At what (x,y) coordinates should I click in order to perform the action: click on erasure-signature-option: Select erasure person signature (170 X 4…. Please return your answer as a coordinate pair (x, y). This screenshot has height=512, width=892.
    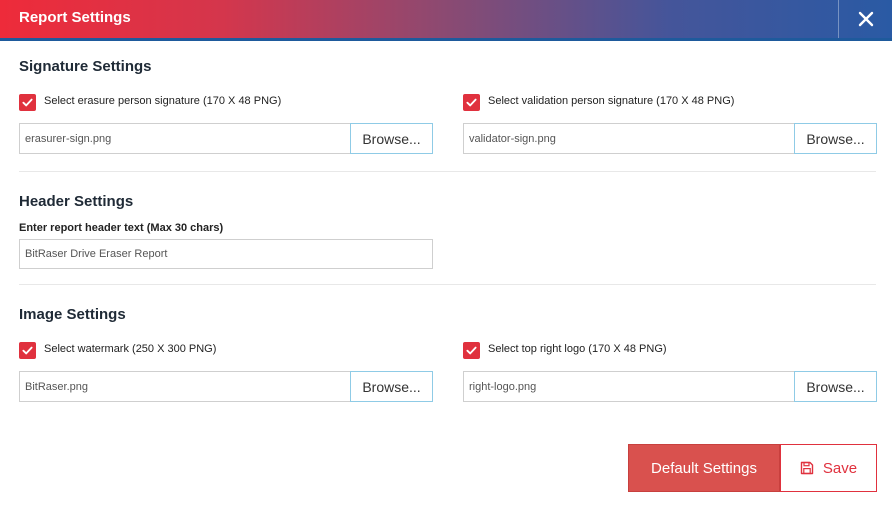
    Looking at the image, I should click on (150, 102).